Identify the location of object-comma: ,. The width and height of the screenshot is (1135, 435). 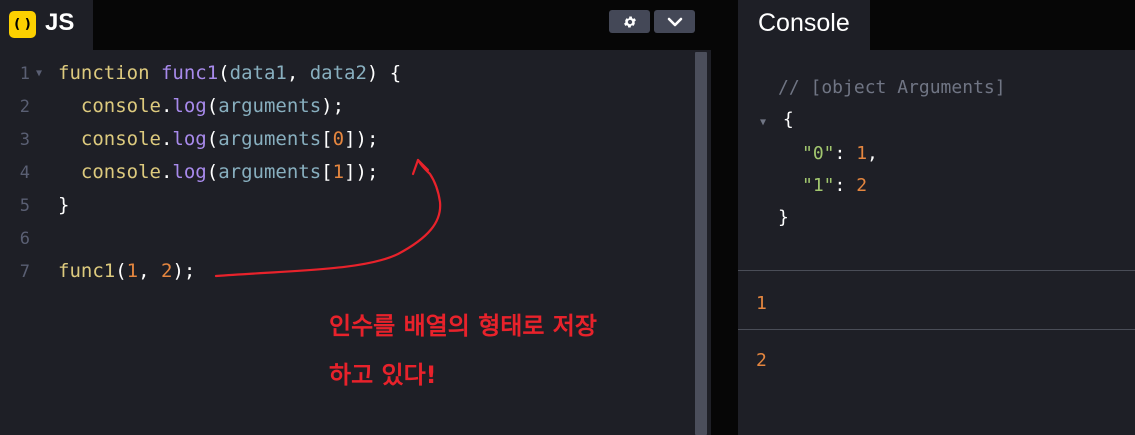
(872, 153).